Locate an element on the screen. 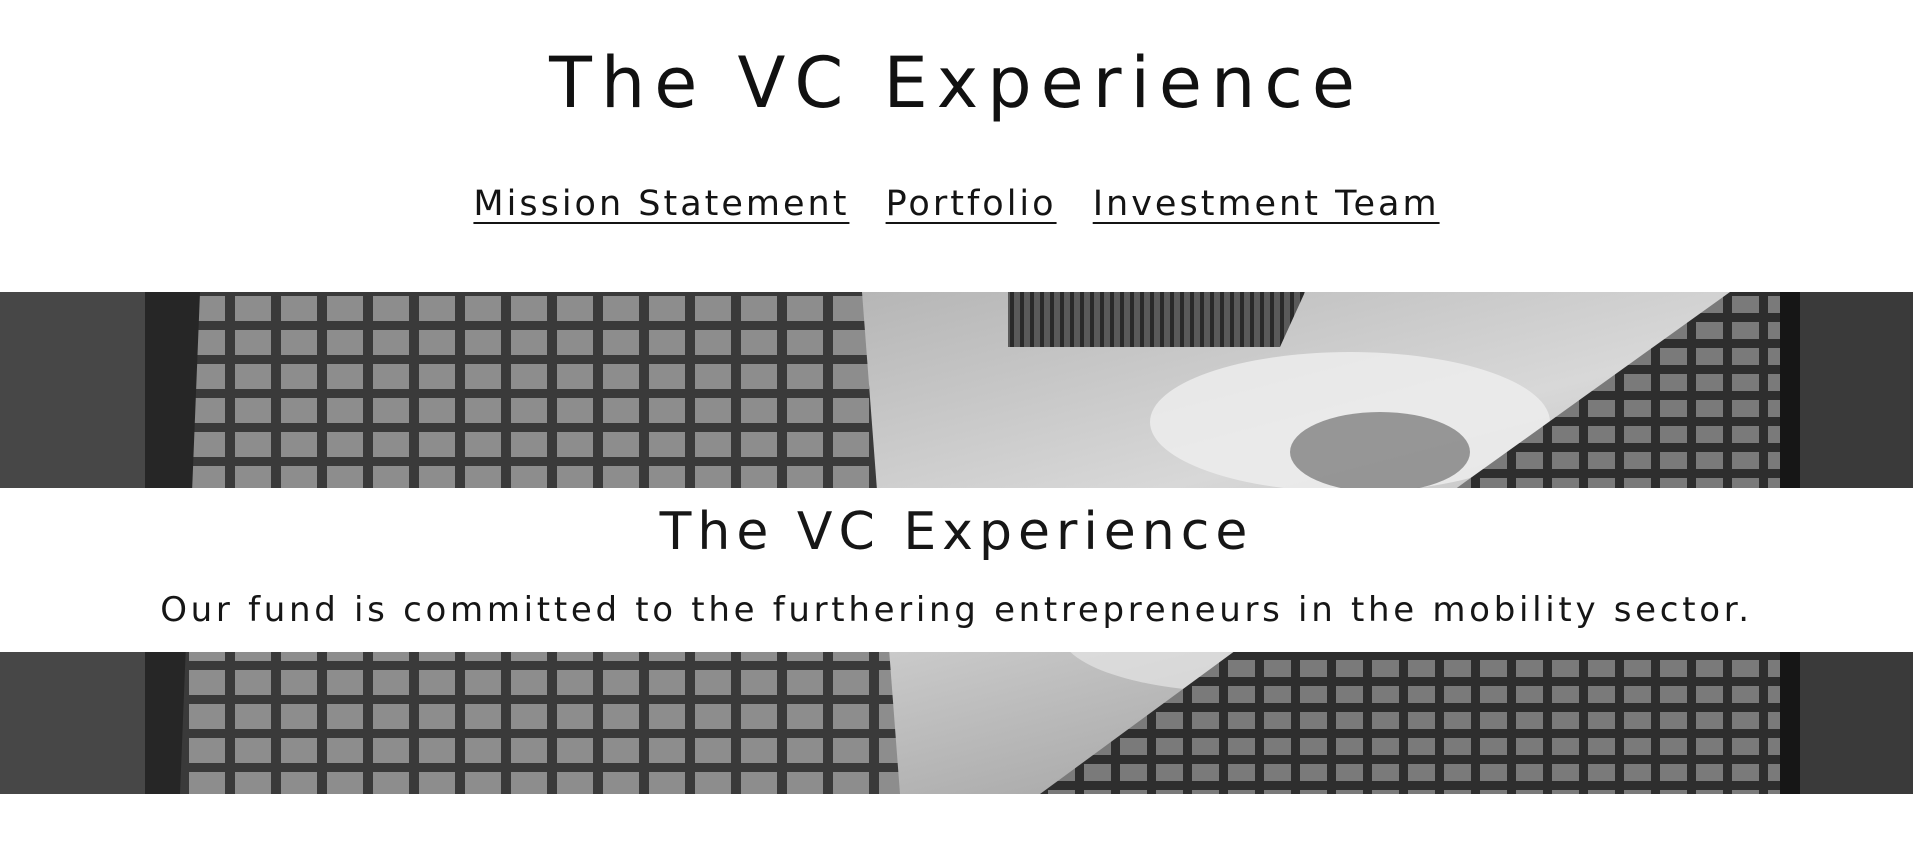 The height and width of the screenshot is (850, 1913). nav-link-investment-team: Investment Team is located at coordinates (1266, 204).